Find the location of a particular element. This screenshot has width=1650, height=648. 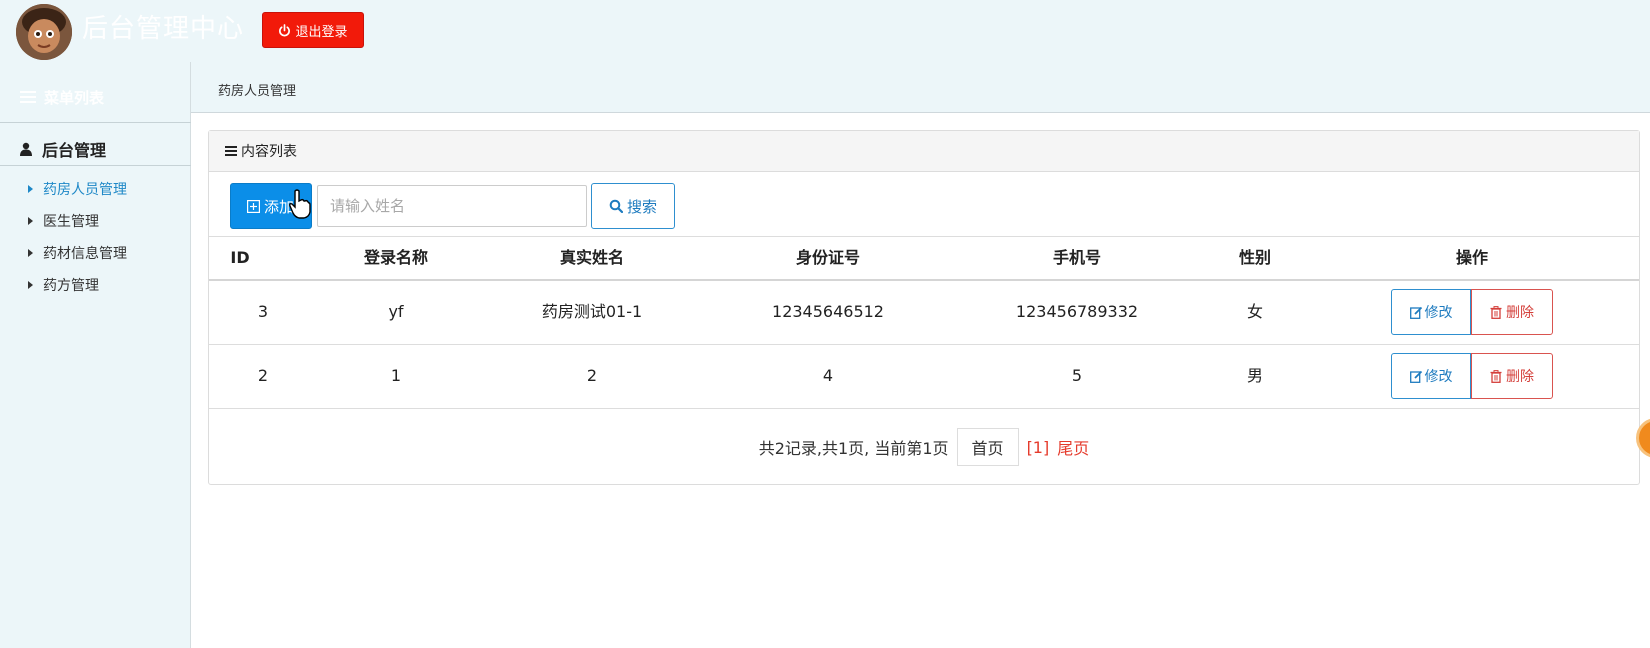

col-header-phone: 手机号 is located at coordinates (1077, 257).